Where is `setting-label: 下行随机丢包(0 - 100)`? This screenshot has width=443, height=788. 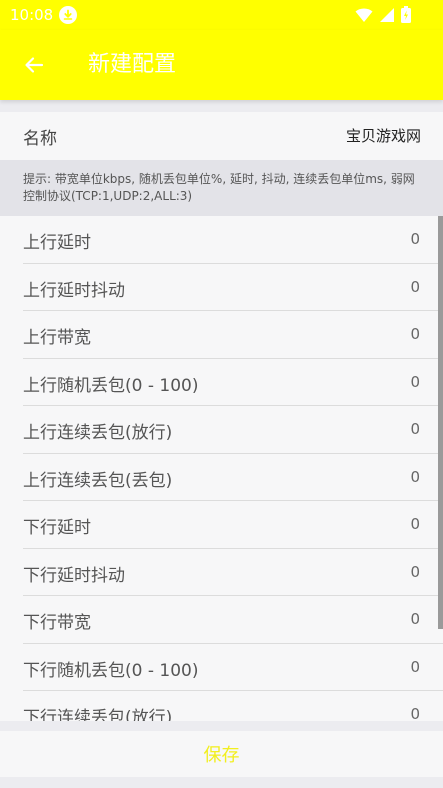 setting-label: 下行随机丢包(0 - 100) is located at coordinates (111, 670).